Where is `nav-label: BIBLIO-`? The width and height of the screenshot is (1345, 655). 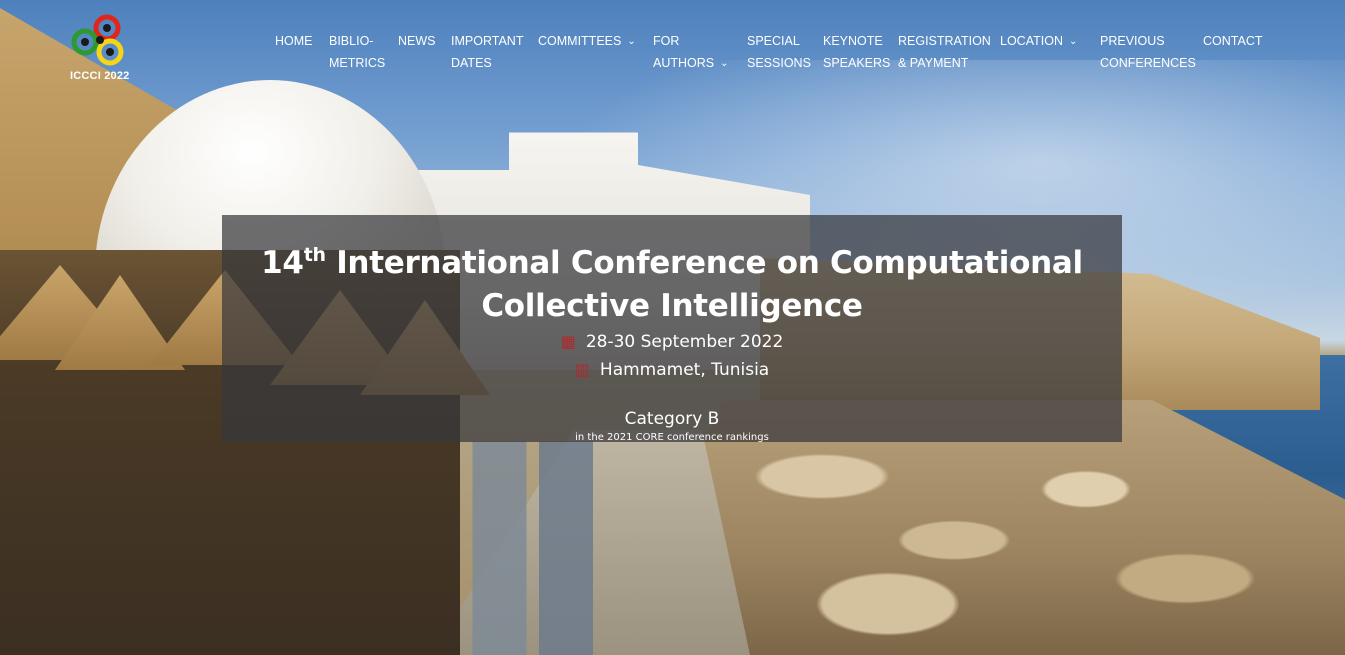
nav-label: BIBLIO- is located at coordinates (351, 41).